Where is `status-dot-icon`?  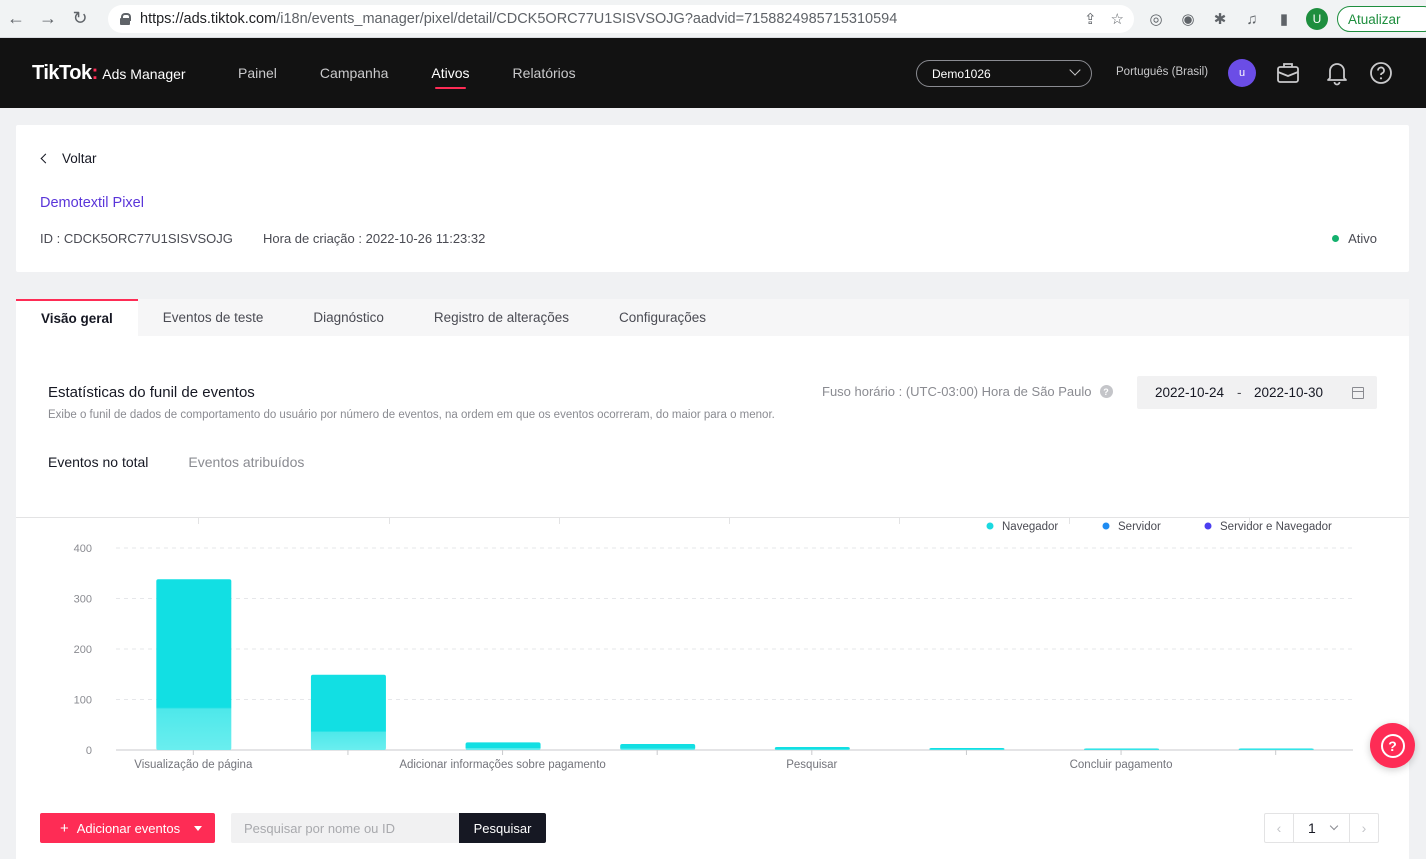 status-dot-icon is located at coordinates (1336, 238).